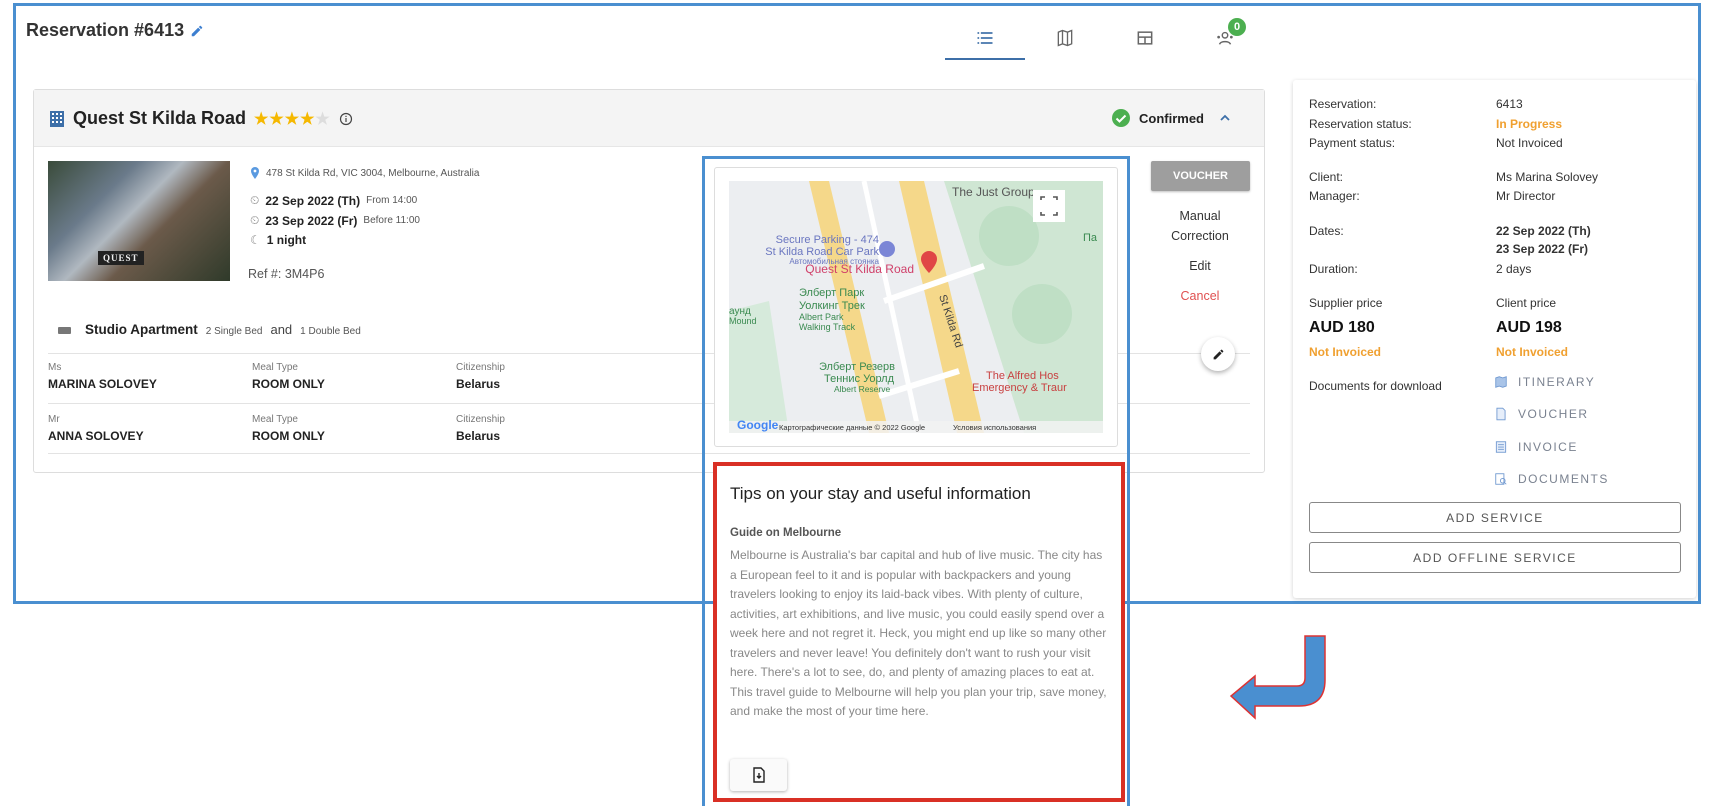  I want to click on checkout-row: ⏲ 23 Sep 2022 (Fr) Before 11:00, so click(335, 220).